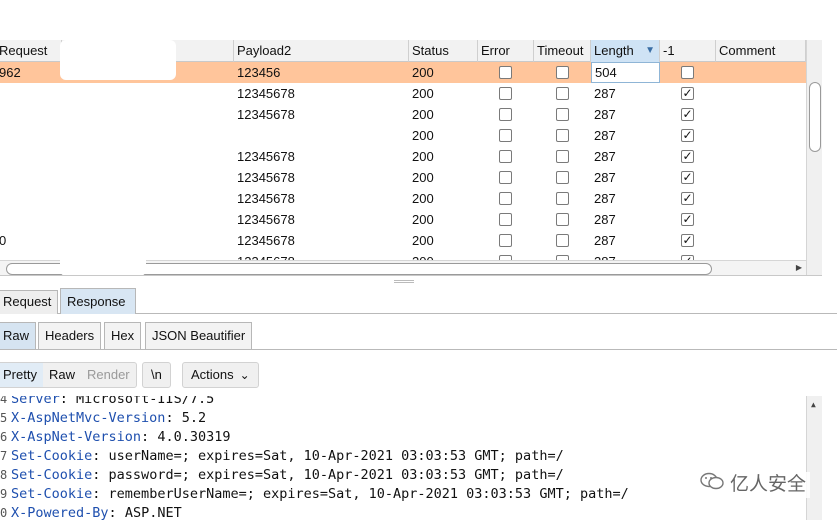  What do you see at coordinates (88, 418) in the screenshot?
I see `header-name: X-AspNetMvc-Version` at bounding box center [88, 418].